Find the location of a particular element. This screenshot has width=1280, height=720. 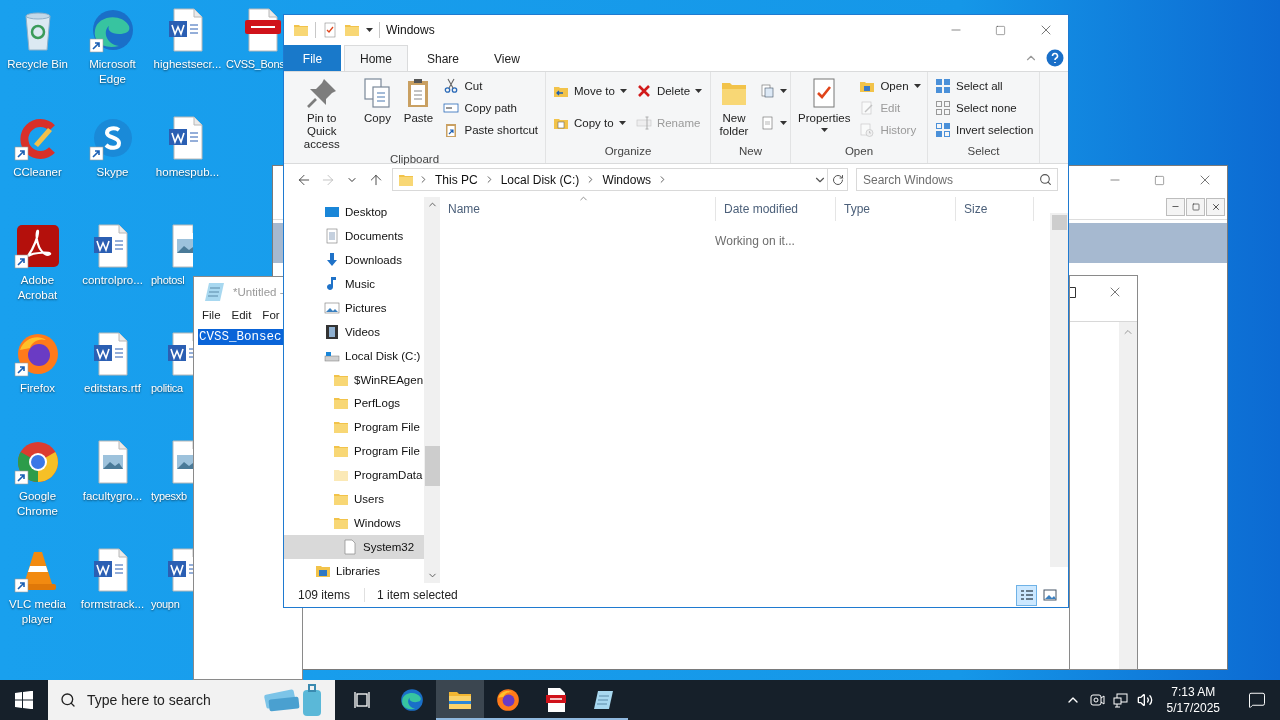

nav-item: Users is located at coordinates (354, 499).